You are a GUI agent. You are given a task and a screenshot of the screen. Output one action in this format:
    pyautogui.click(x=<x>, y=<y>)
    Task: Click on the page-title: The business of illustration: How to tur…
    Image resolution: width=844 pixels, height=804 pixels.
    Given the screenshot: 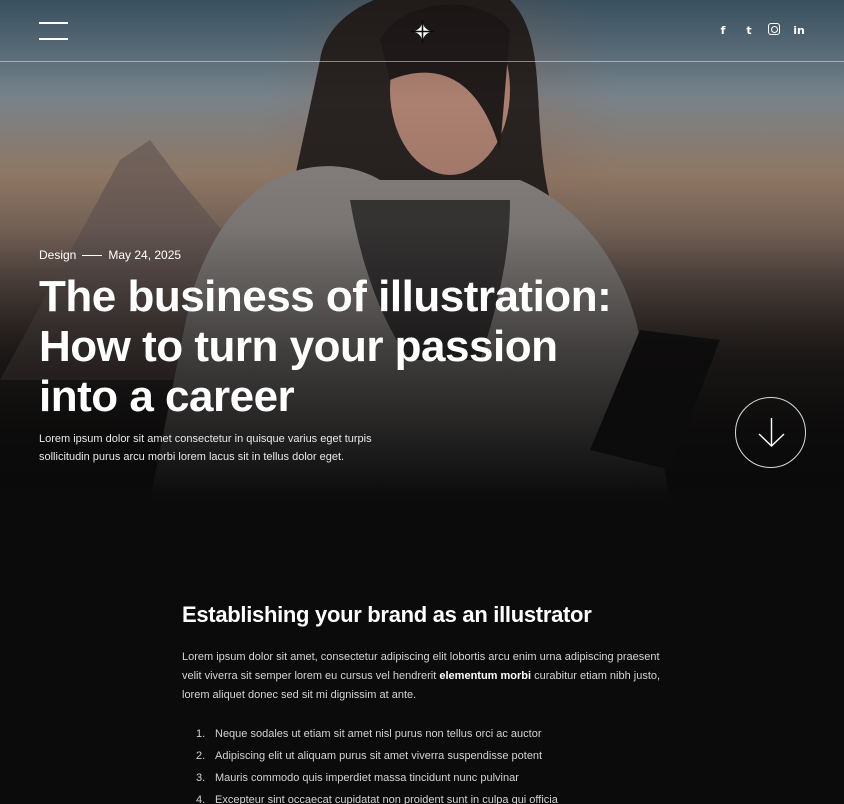 What is the action you would take?
    pyautogui.click(x=369, y=347)
    